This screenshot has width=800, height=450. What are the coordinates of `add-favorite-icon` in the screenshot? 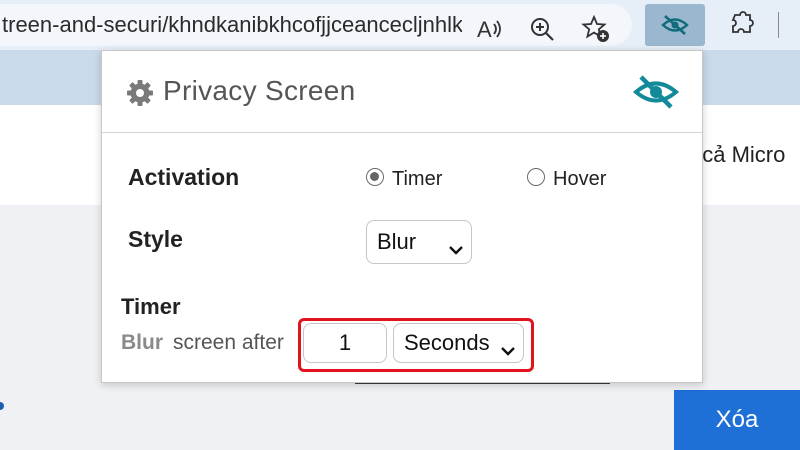 It's located at (596, 29).